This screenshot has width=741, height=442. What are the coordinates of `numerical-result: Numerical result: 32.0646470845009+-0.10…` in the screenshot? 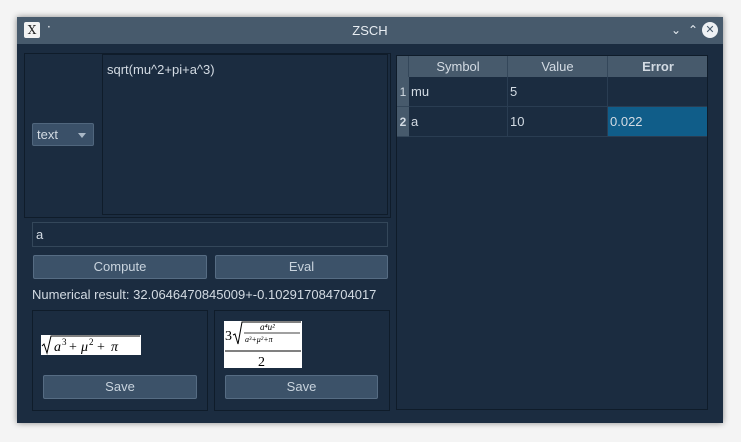 It's located at (204, 294).